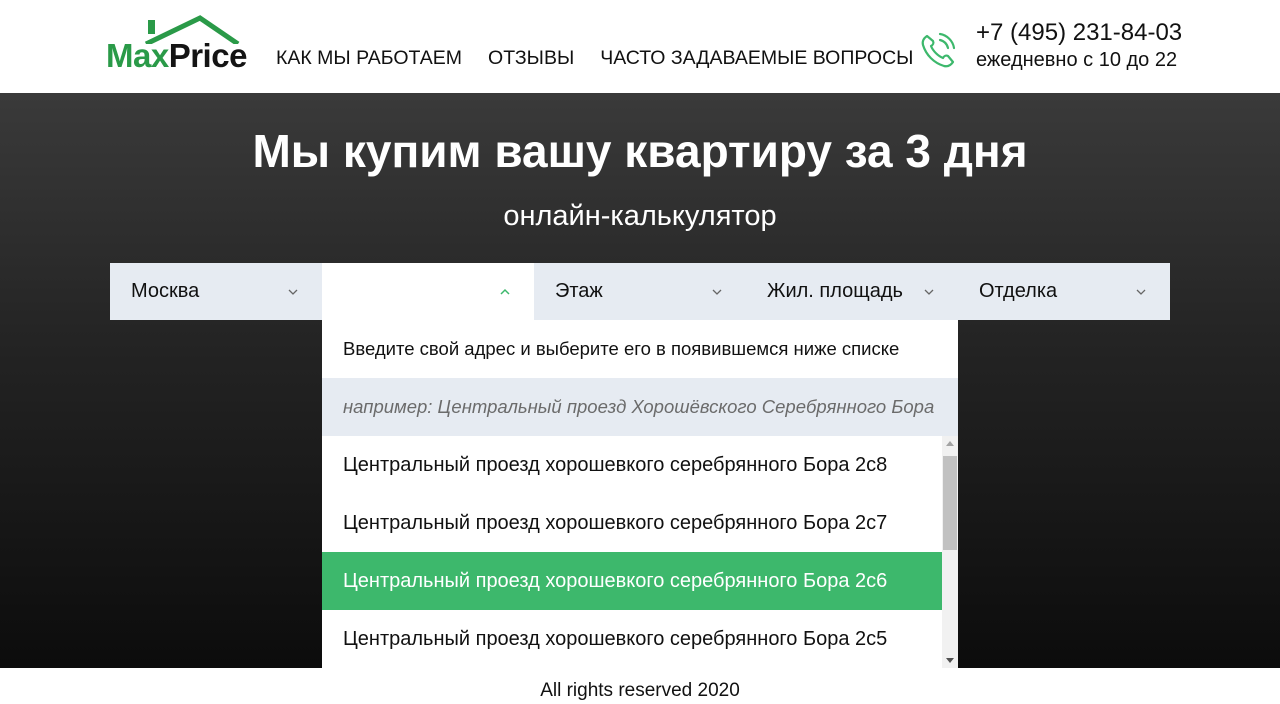 Image resolution: width=1280 pixels, height=704 pixels. I want to click on calculator-filter-bar: Москва Этаж Жил. площадь Отделка, so click(640, 291).